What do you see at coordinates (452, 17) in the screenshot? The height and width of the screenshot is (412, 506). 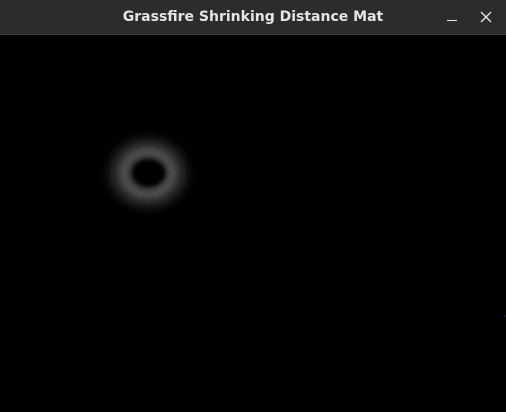 I see `minimize-button` at bounding box center [452, 17].